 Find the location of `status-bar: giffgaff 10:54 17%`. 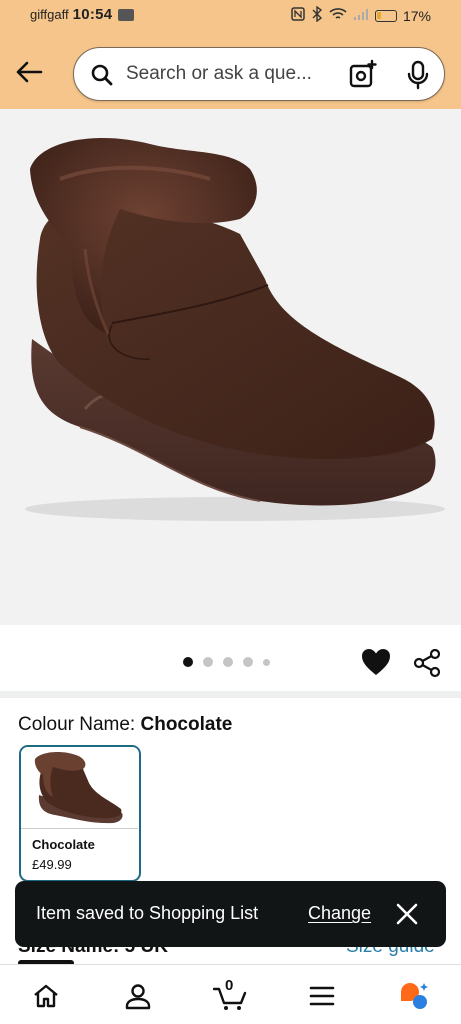

status-bar: giffgaff 10:54 17% is located at coordinates (230, 15).